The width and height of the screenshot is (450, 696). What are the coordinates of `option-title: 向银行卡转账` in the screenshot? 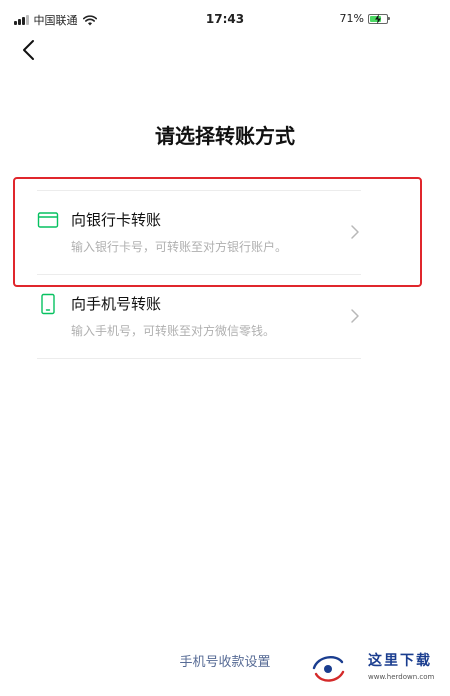 It's located at (116, 220).